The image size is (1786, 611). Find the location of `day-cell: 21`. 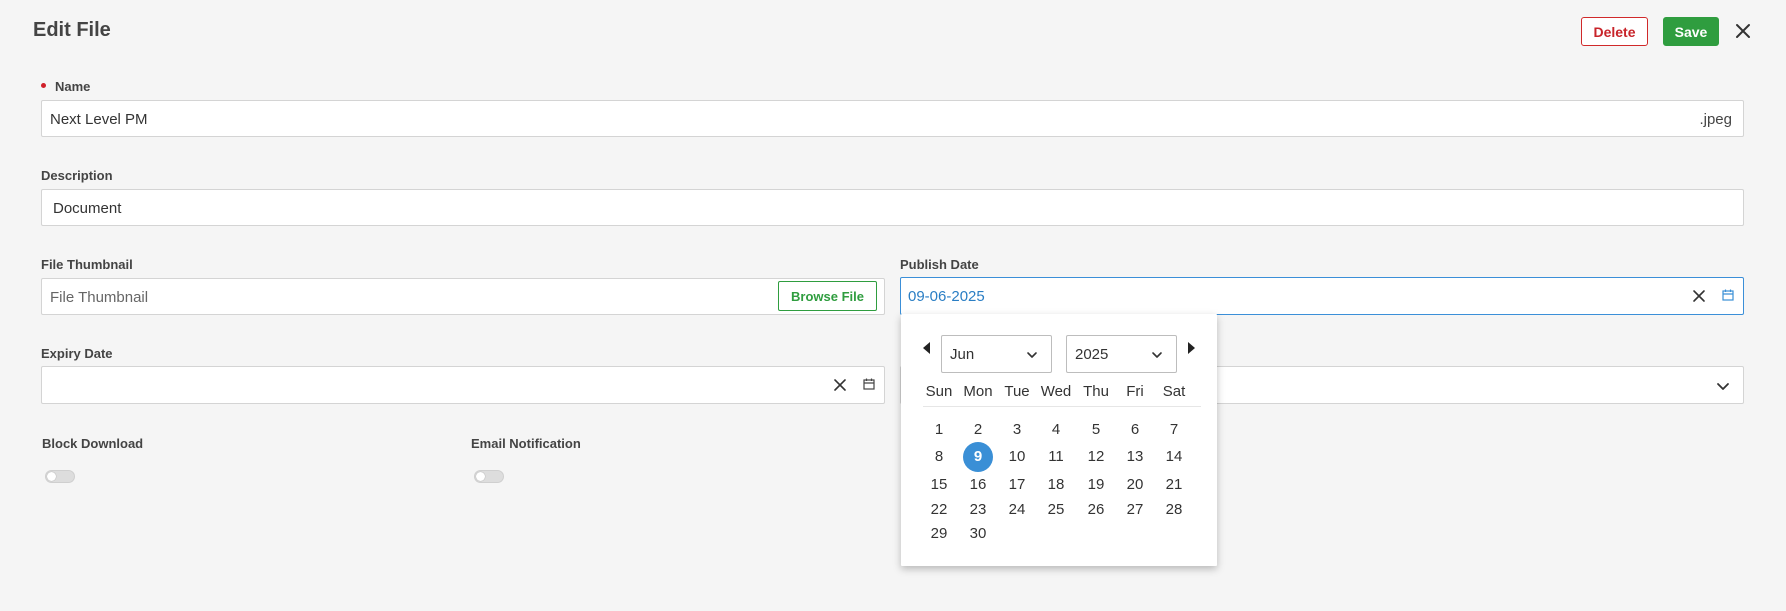

day-cell: 21 is located at coordinates (1174, 485).